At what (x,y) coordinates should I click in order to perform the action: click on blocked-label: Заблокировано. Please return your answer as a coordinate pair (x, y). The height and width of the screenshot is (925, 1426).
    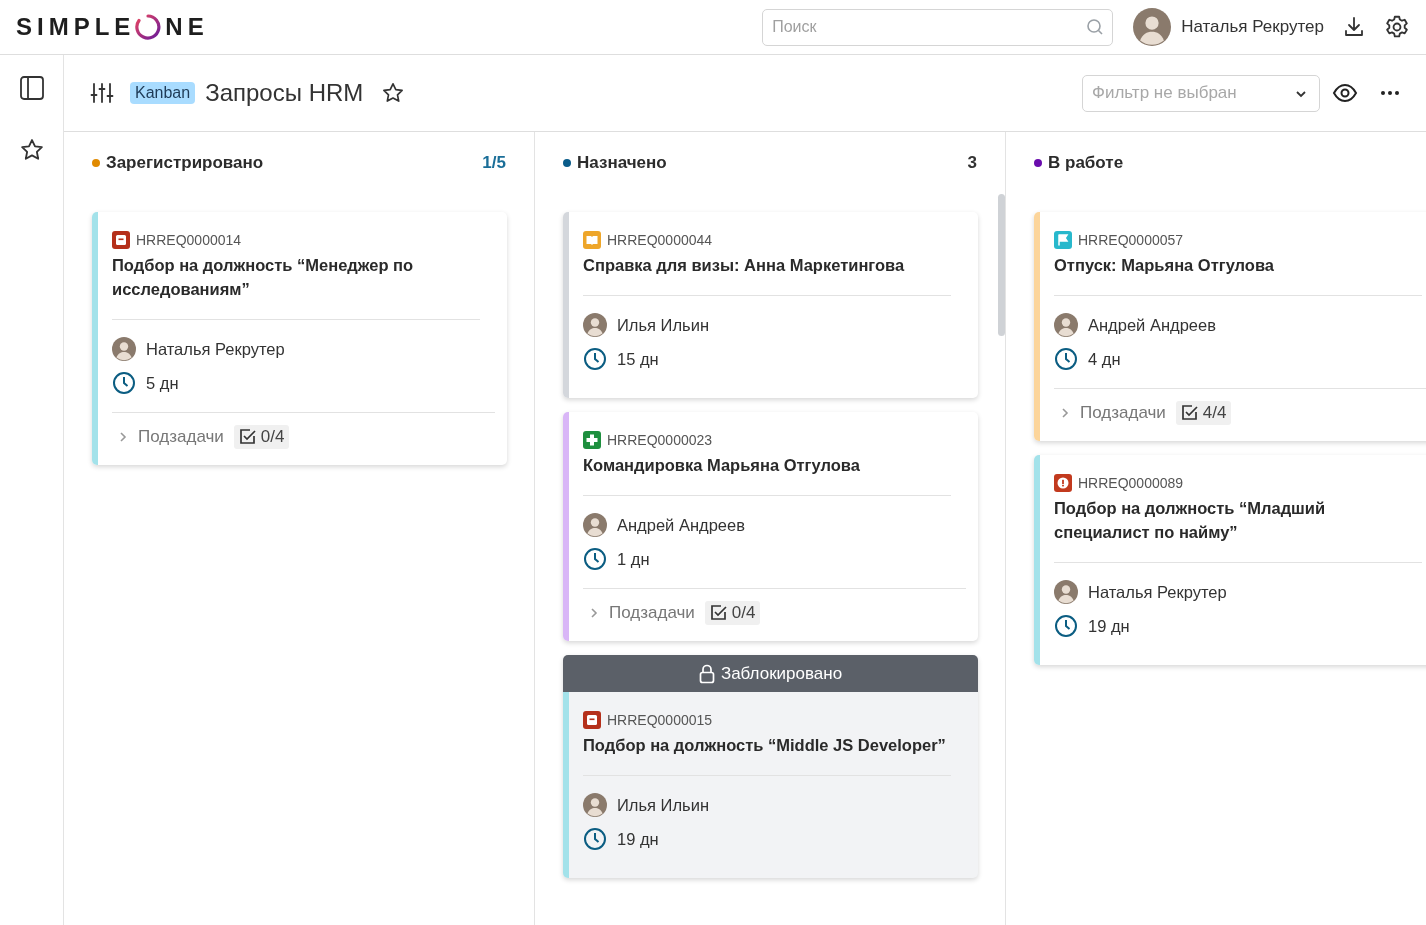
    Looking at the image, I should click on (781, 673).